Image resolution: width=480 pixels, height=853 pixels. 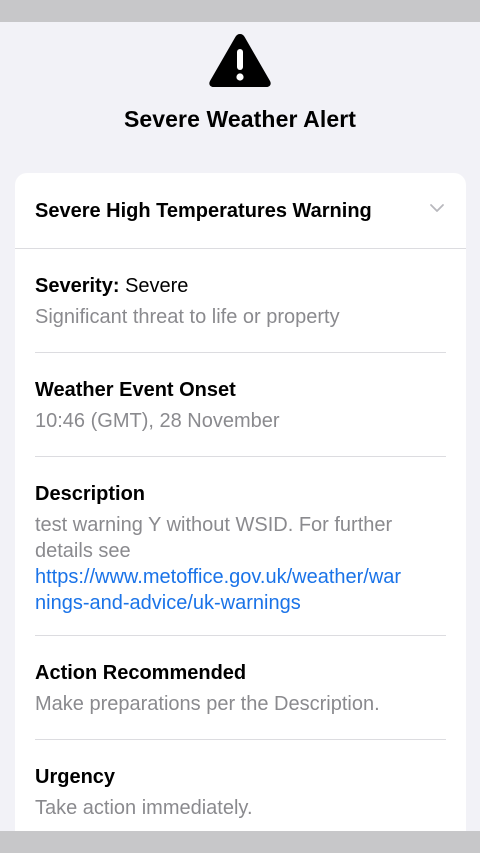 I want to click on urgency-heading: Urgency, so click(x=75, y=777).